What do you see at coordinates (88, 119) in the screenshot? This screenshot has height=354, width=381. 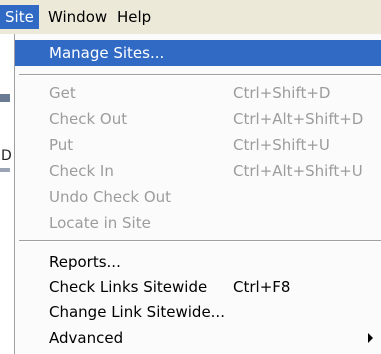 I see `menu-item-label: Check Out` at bounding box center [88, 119].